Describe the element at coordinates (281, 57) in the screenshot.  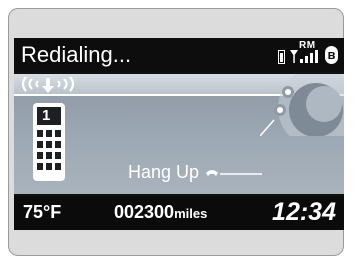
I see `battery-icon` at that location.